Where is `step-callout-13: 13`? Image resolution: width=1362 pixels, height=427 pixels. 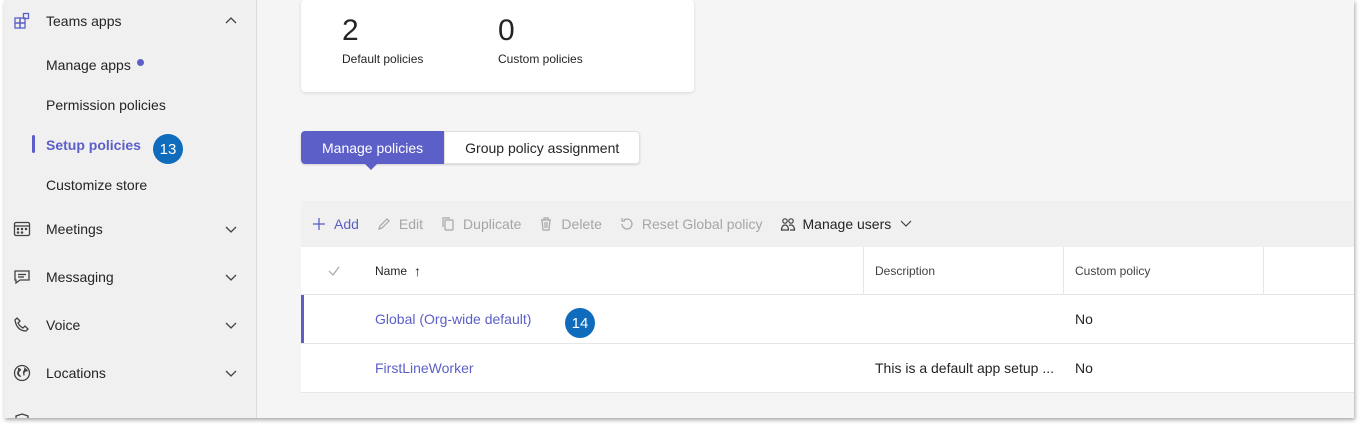 step-callout-13: 13 is located at coordinates (168, 149).